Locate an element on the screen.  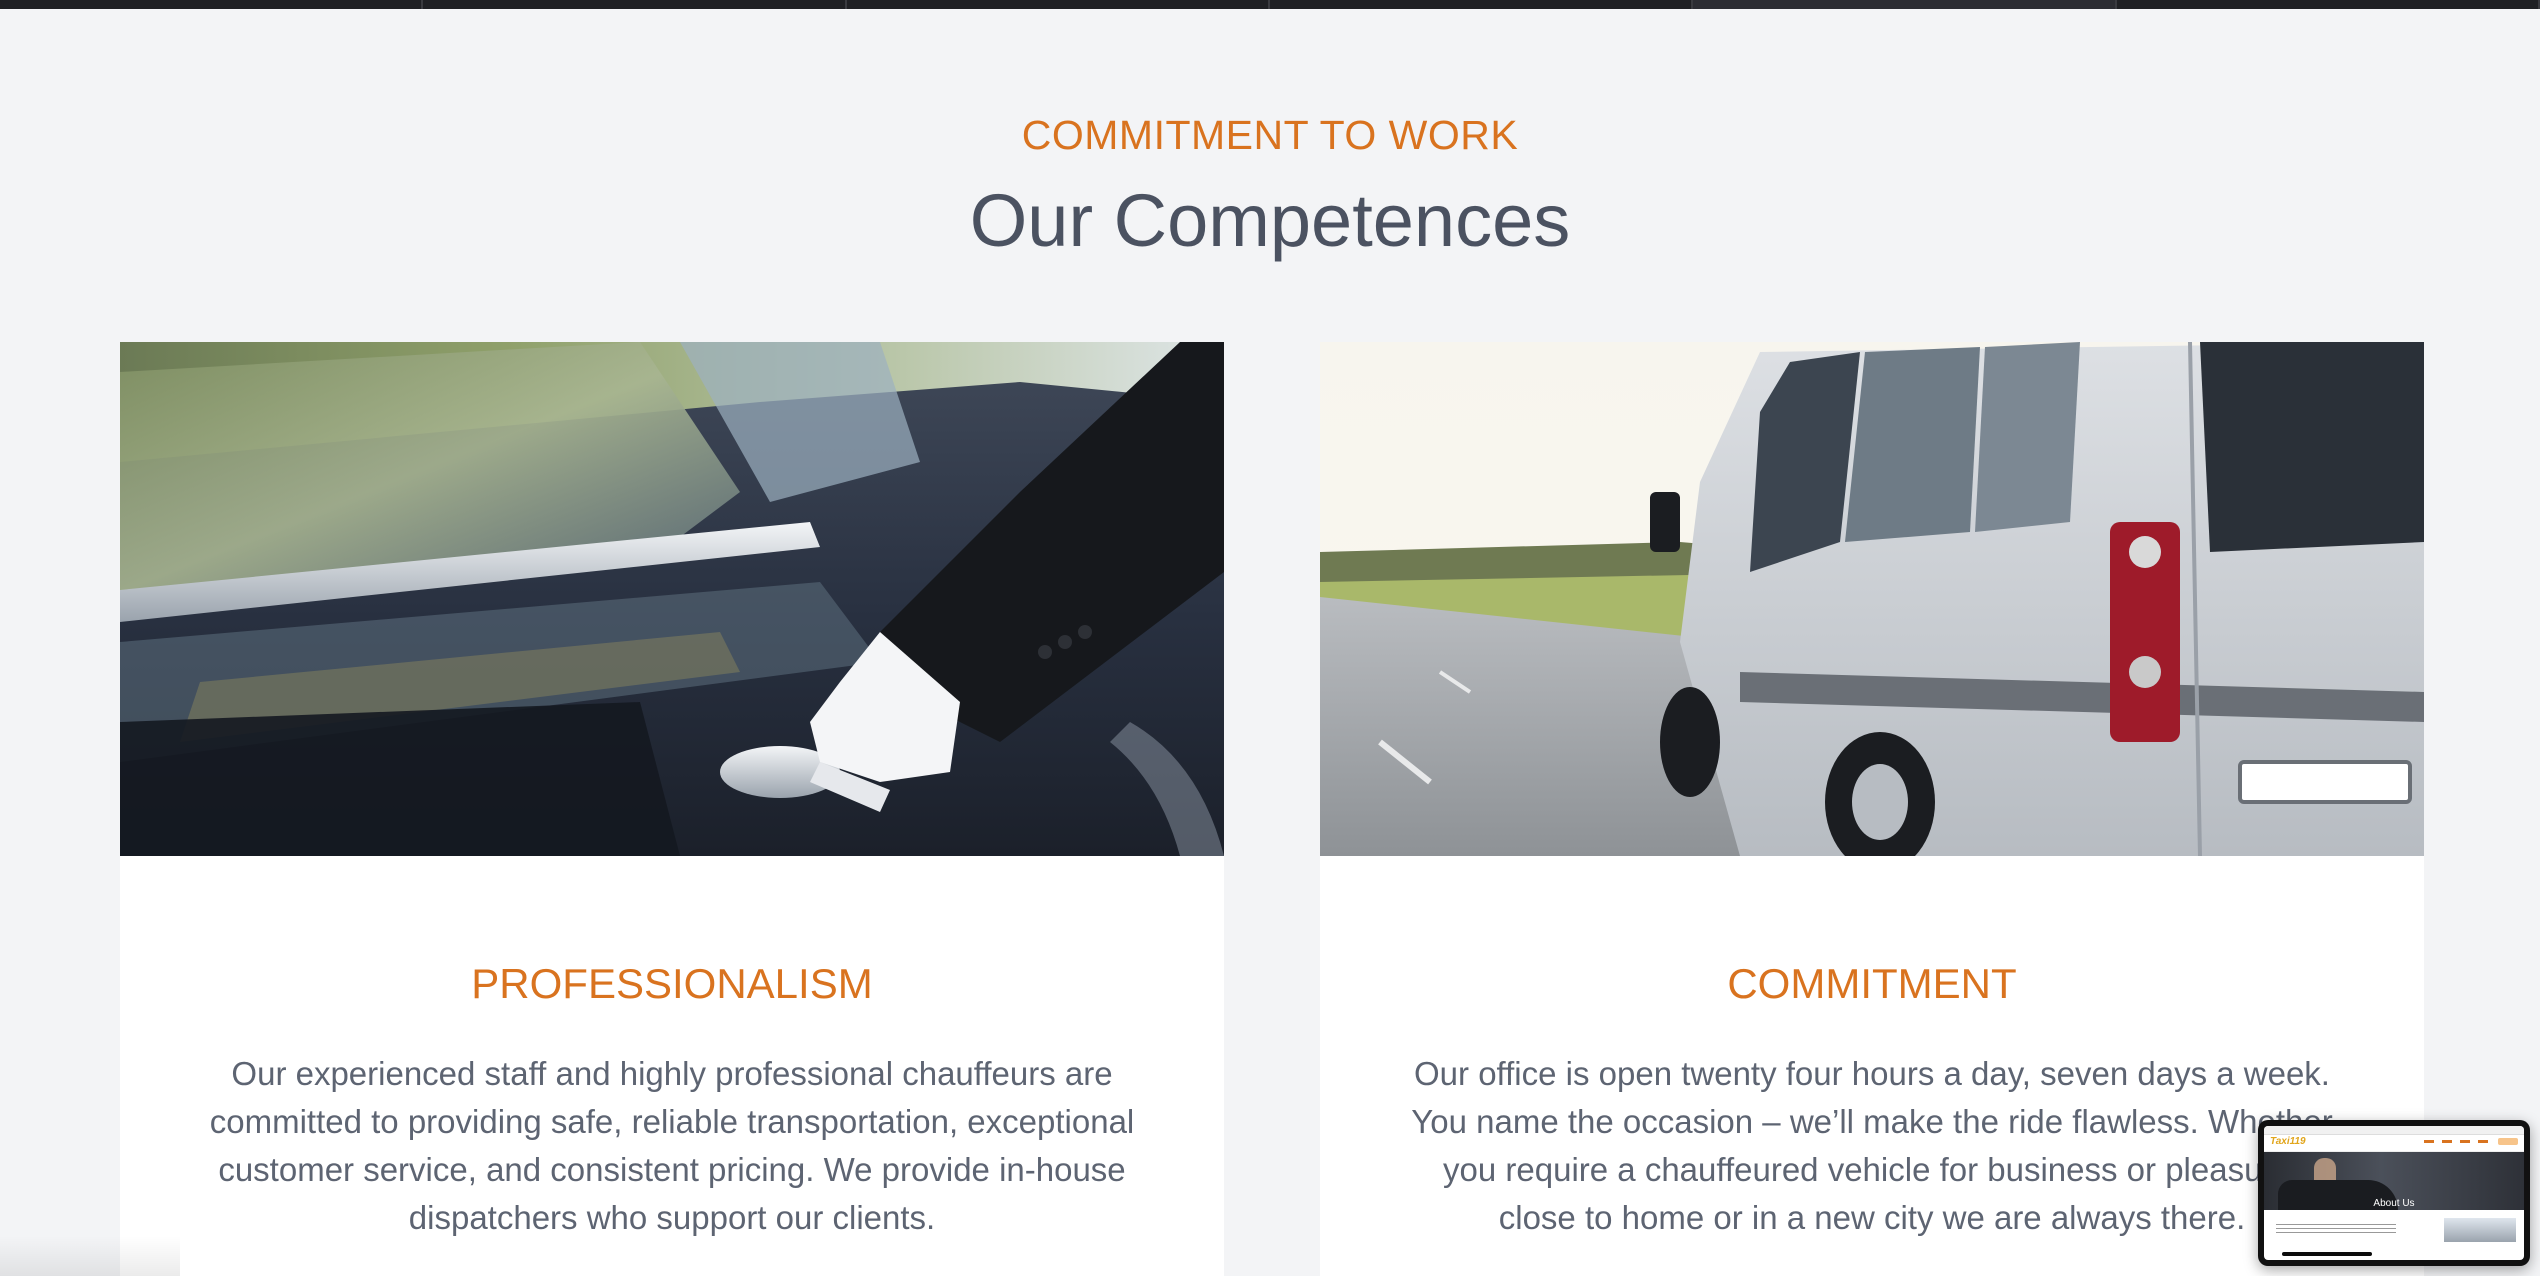
preview-page: Taxi119 About Us is located at coordinates (2394, 1193).